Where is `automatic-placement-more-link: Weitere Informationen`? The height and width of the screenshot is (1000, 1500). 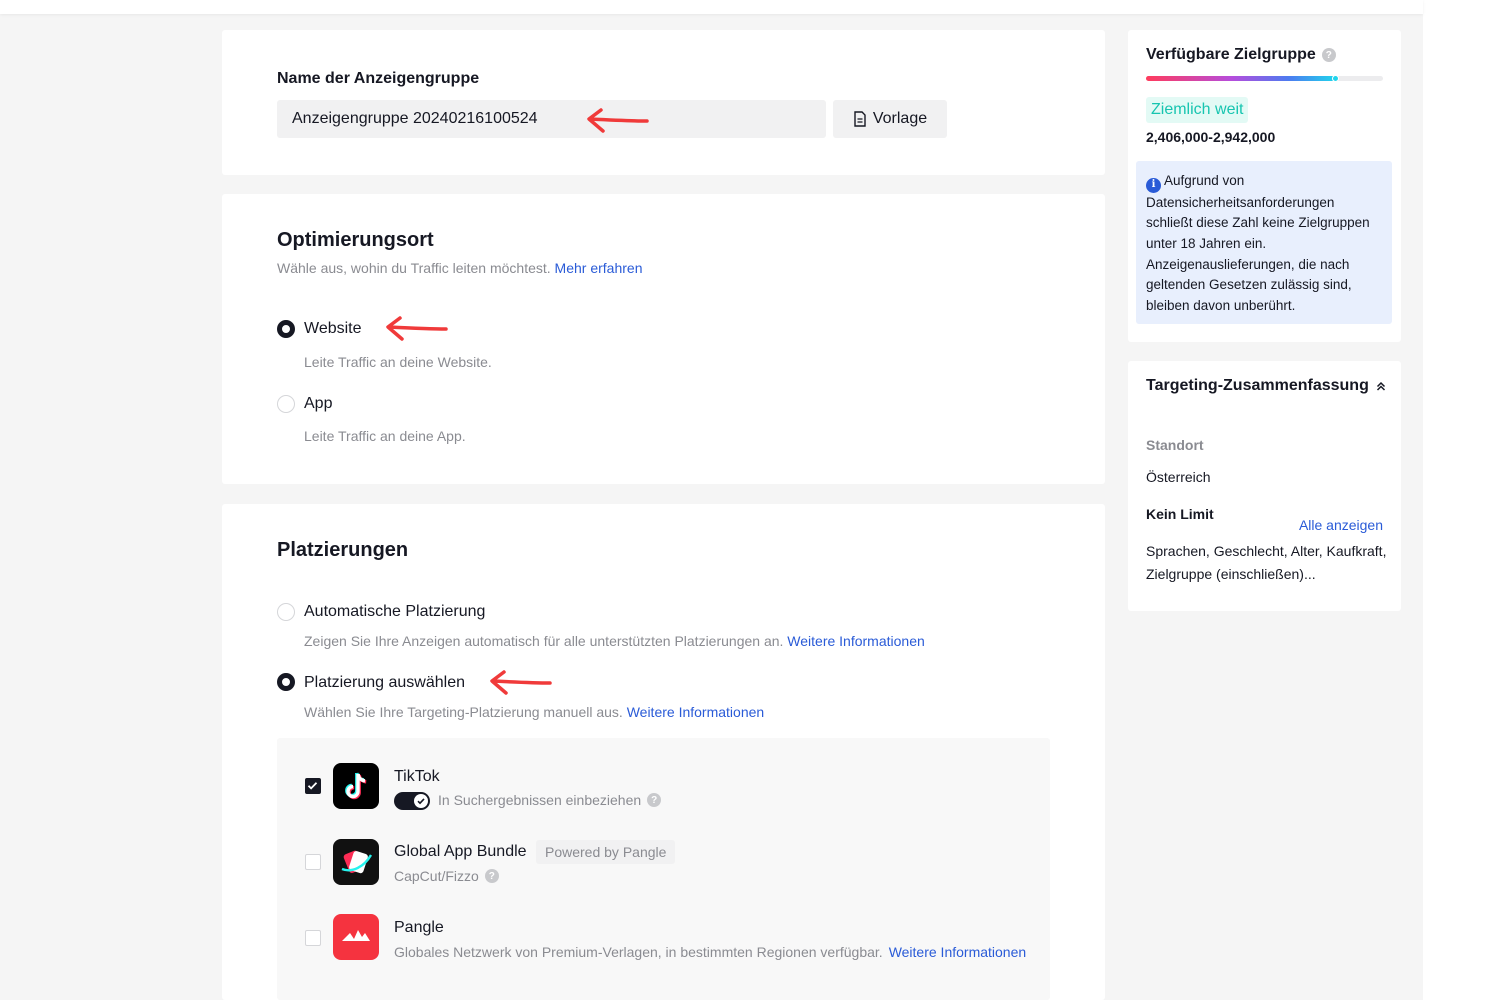
automatic-placement-more-link: Weitere Informationen is located at coordinates (855, 641).